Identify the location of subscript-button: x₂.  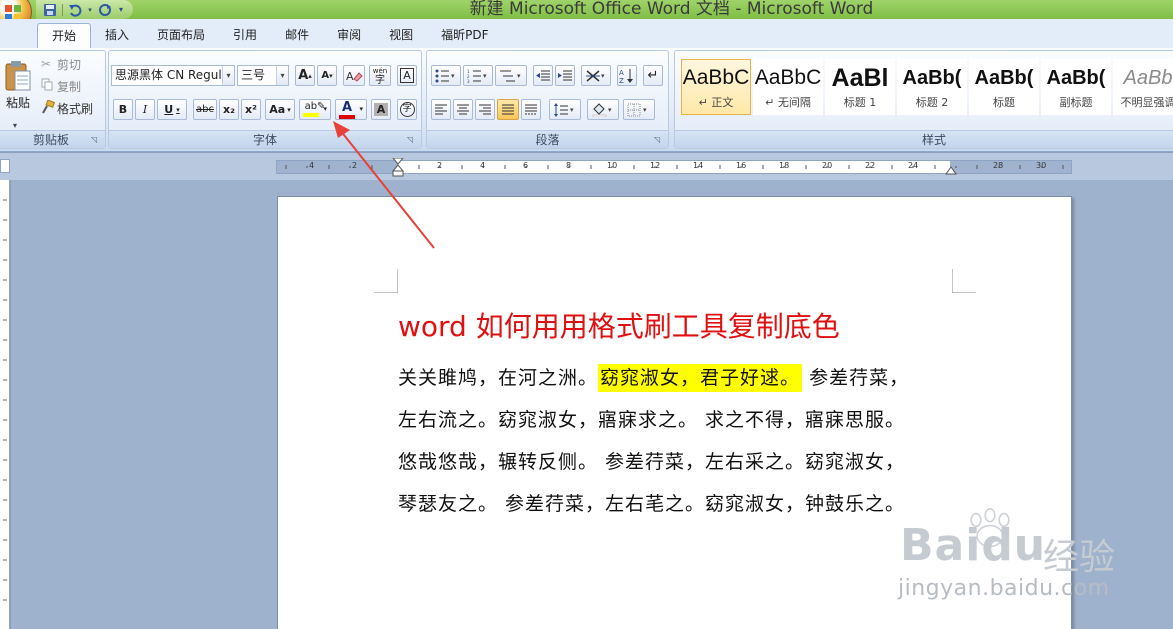
(229, 109).